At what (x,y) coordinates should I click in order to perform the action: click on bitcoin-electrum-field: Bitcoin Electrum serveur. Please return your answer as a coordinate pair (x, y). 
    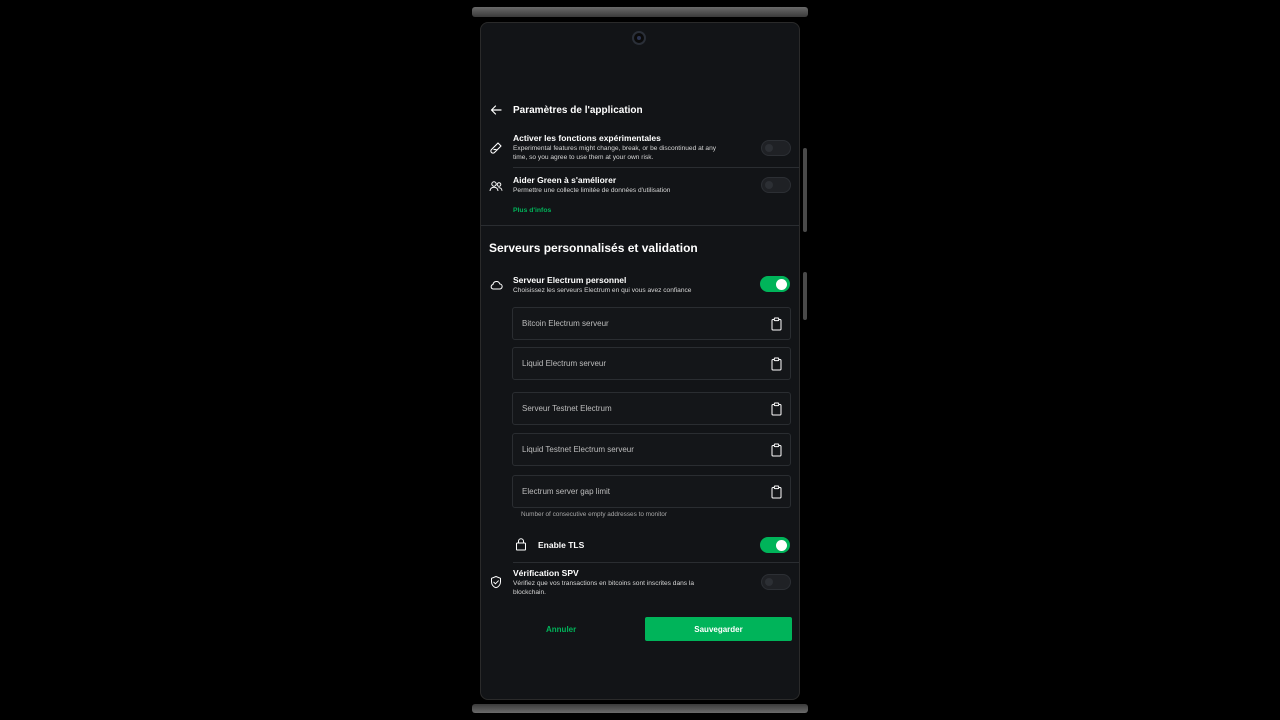
    Looking at the image, I should click on (651, 323).